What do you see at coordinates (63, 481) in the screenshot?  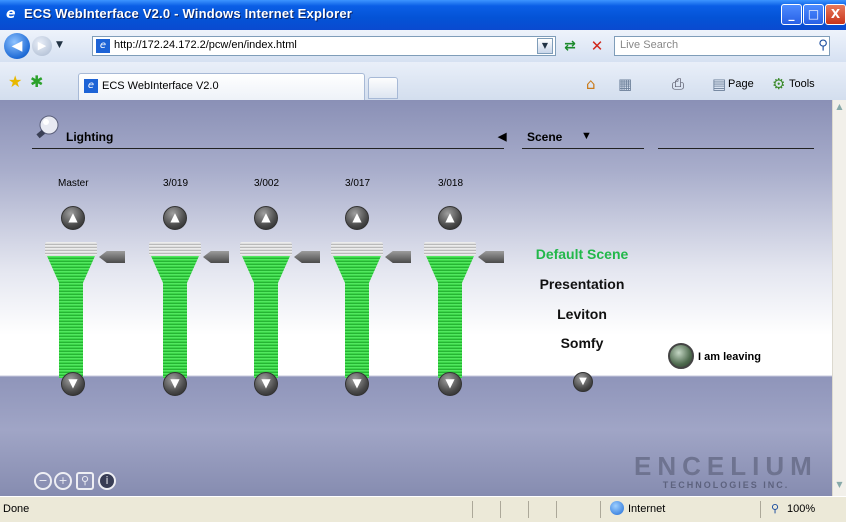 I see `zoom-in-icon: +` at bounding box center [63, 481].